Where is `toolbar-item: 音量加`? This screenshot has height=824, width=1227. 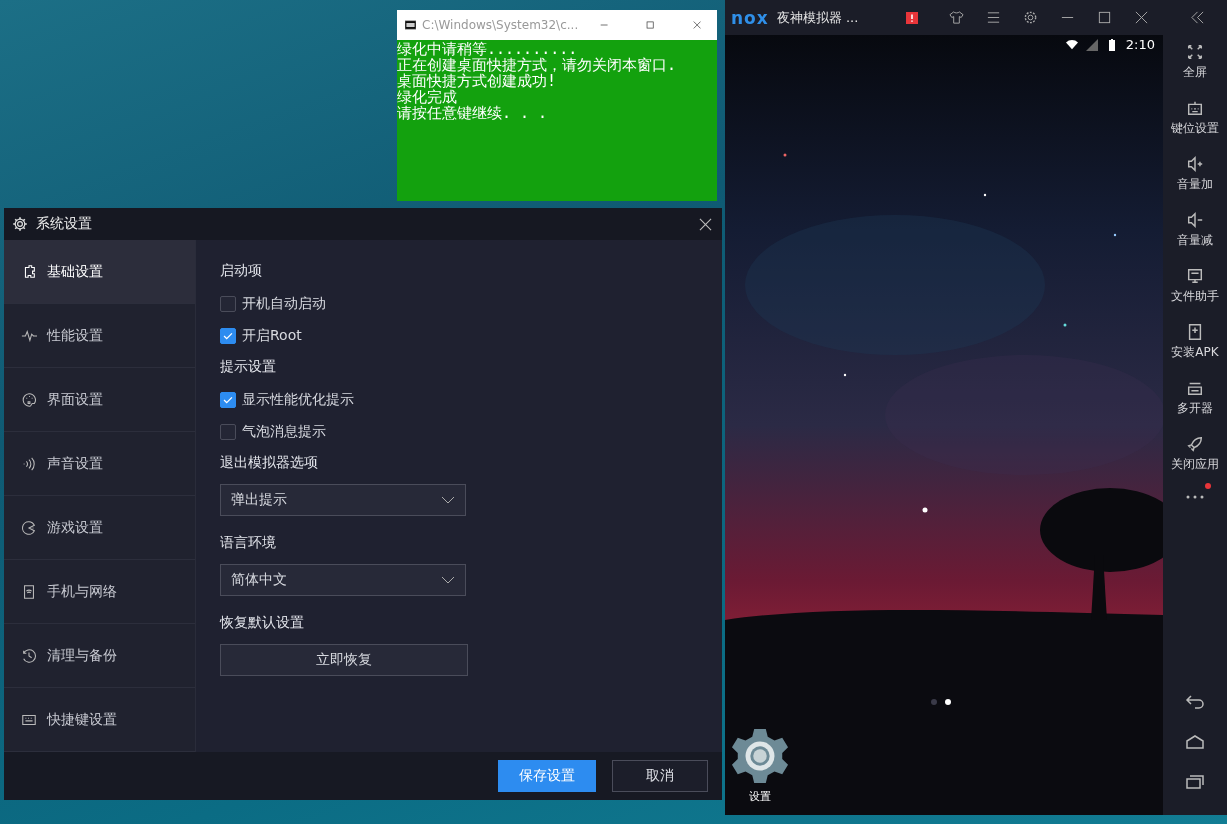
toolbar-item: 音量加 is located at coordinates (1195, 183).